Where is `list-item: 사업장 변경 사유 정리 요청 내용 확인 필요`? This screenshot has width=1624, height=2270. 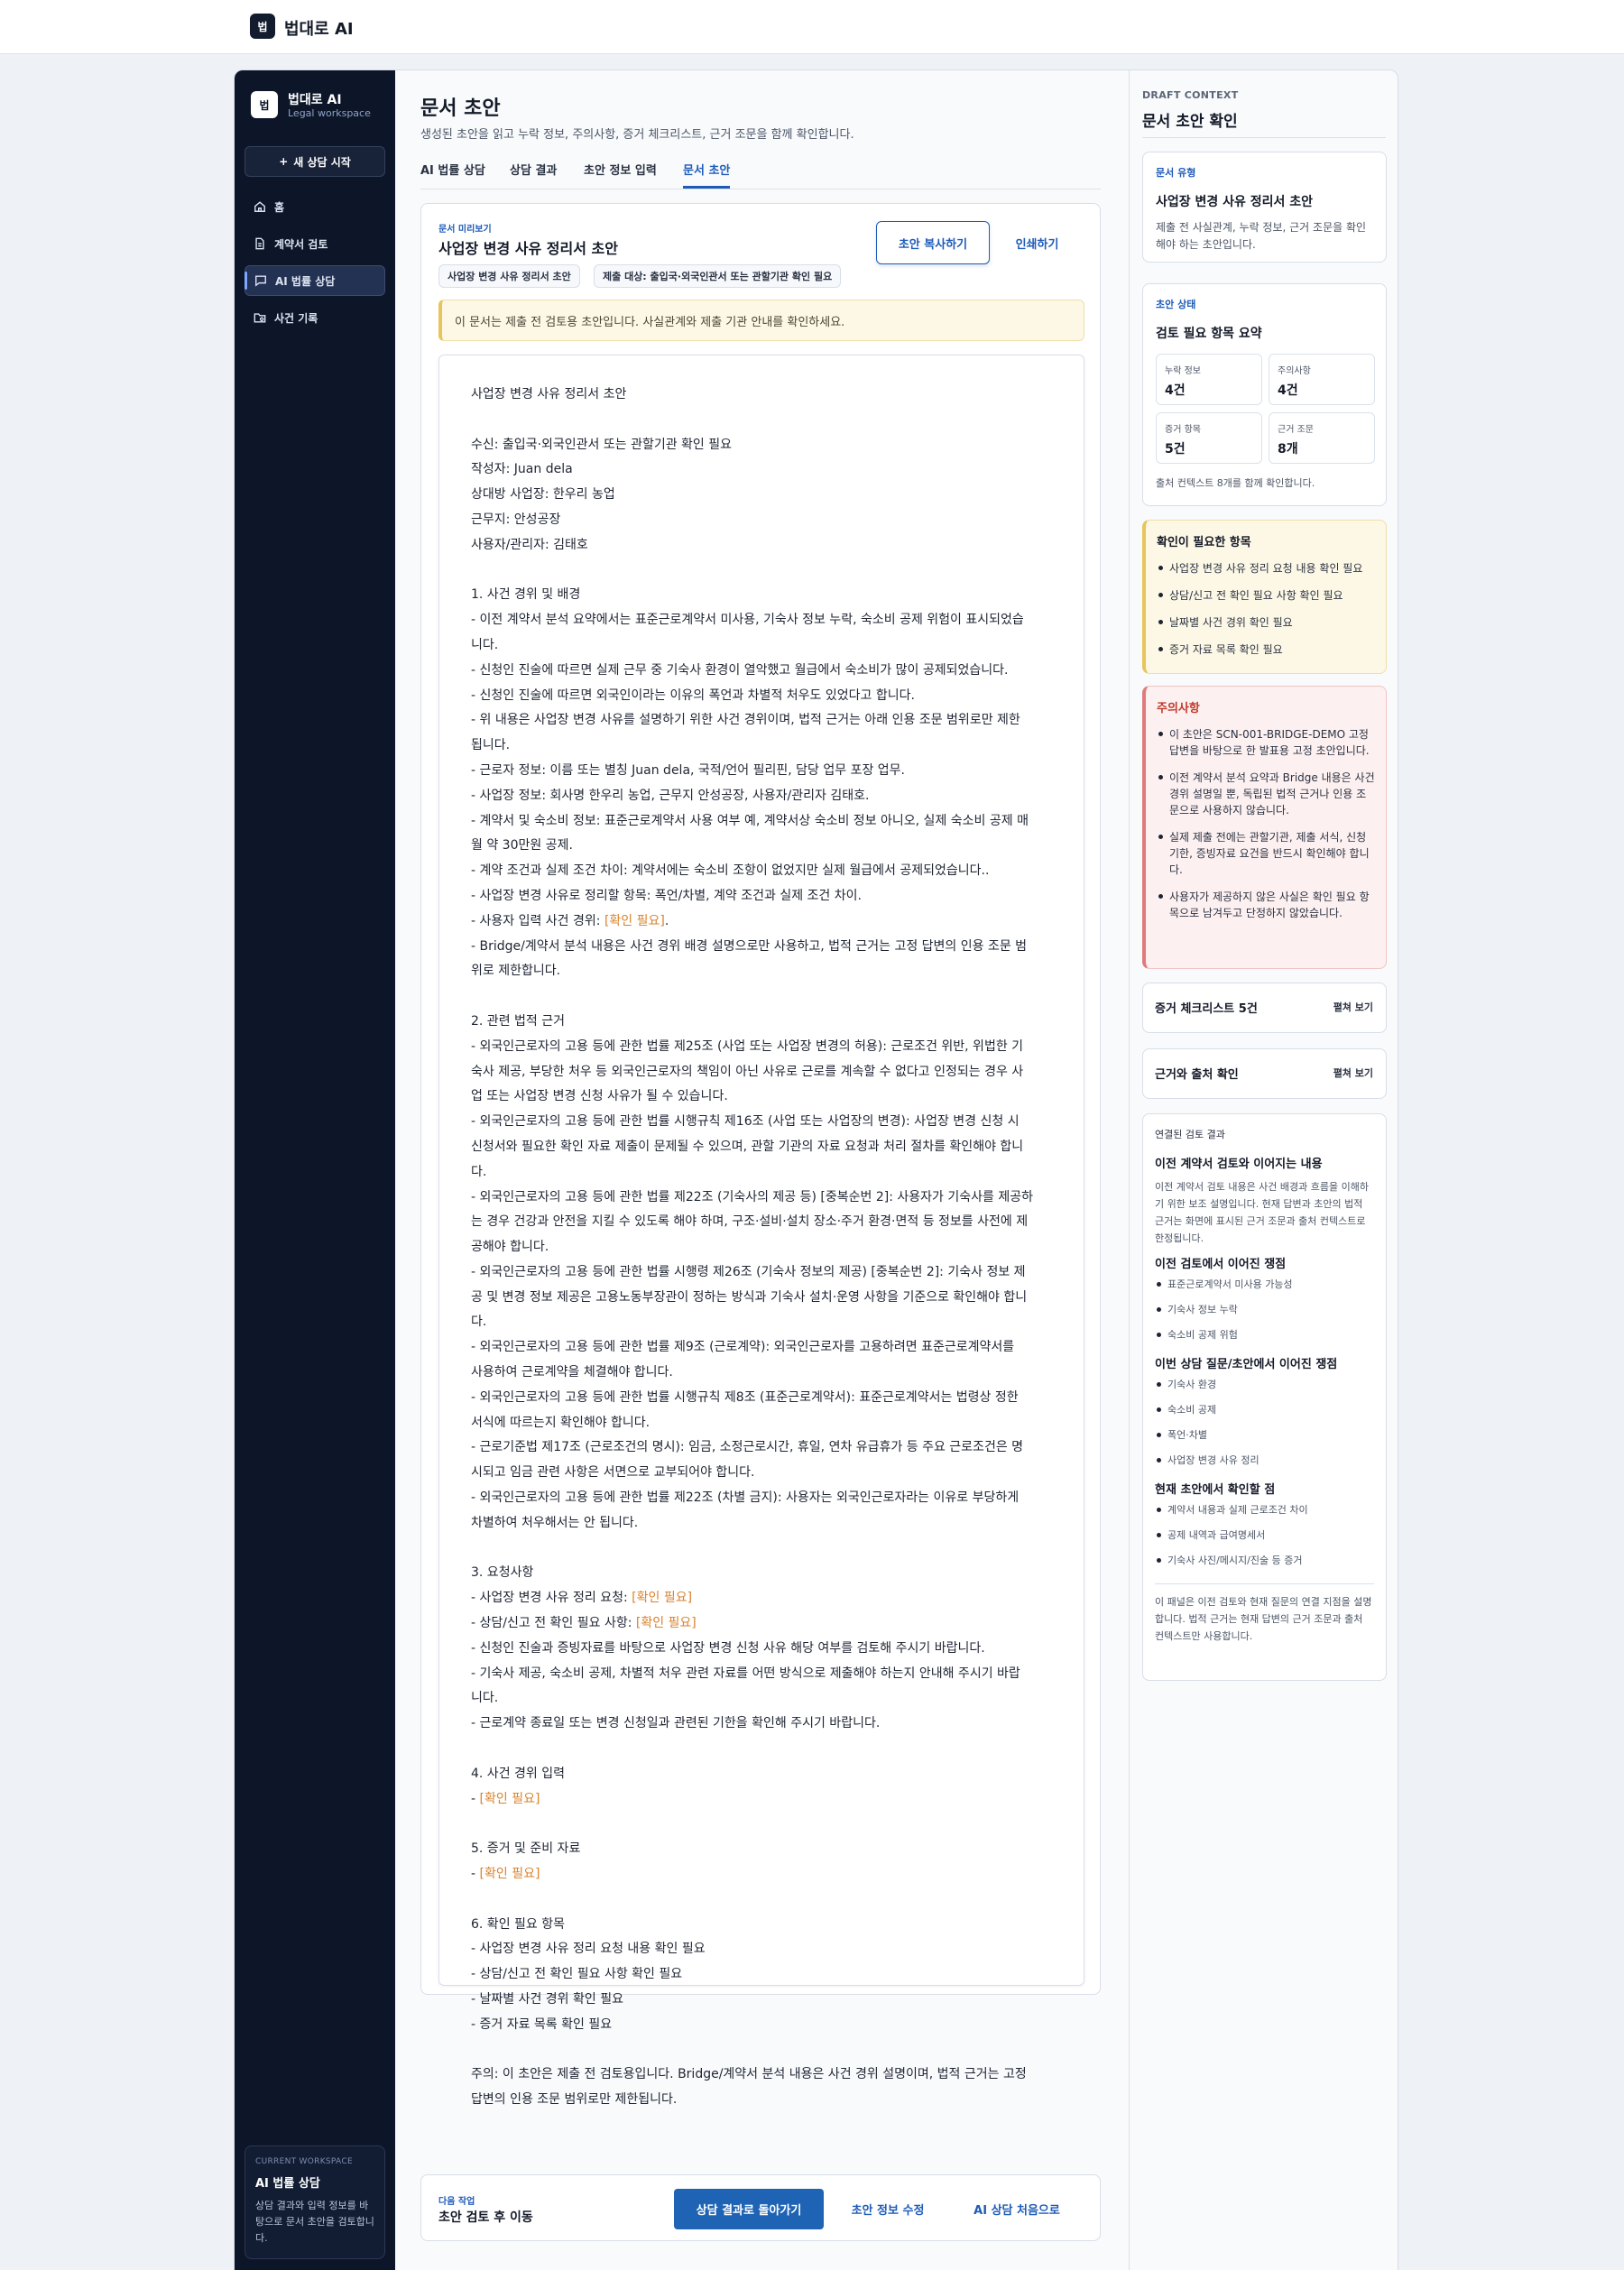 list-item: 사업장 변경 사유 정리 요청 내용 확인 필요 is located at coordinates (1266, 568).